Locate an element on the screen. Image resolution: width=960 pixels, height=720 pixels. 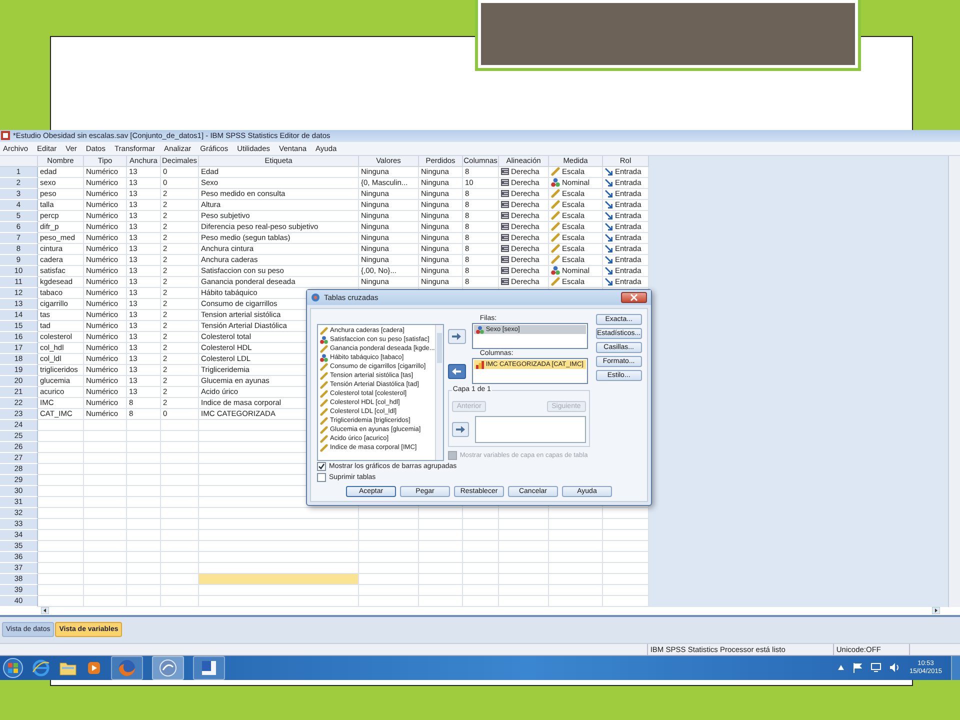
list-scrollbar is located at coordinates (438, 392).